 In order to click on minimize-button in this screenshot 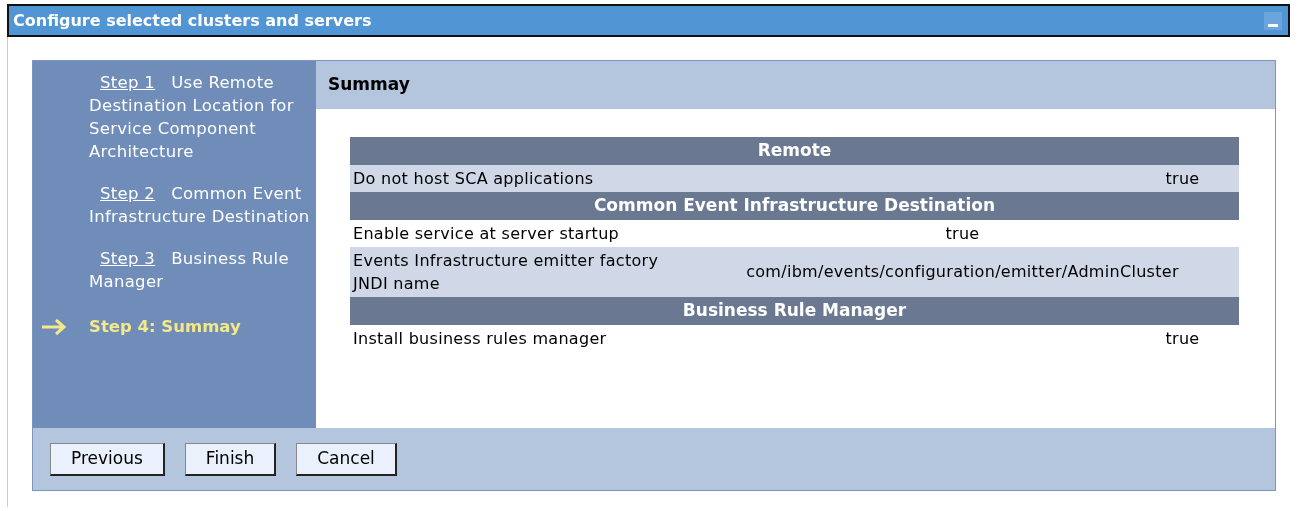, I will do `click(1273, 20)`.